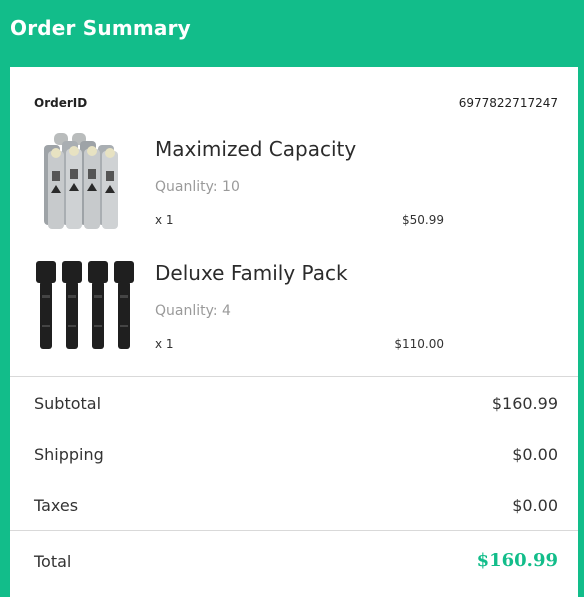  What do you see at coordinates (524, 403) in the screenshot?
I see `subtotal-value: $160.99` at bounding box center [524, 403].